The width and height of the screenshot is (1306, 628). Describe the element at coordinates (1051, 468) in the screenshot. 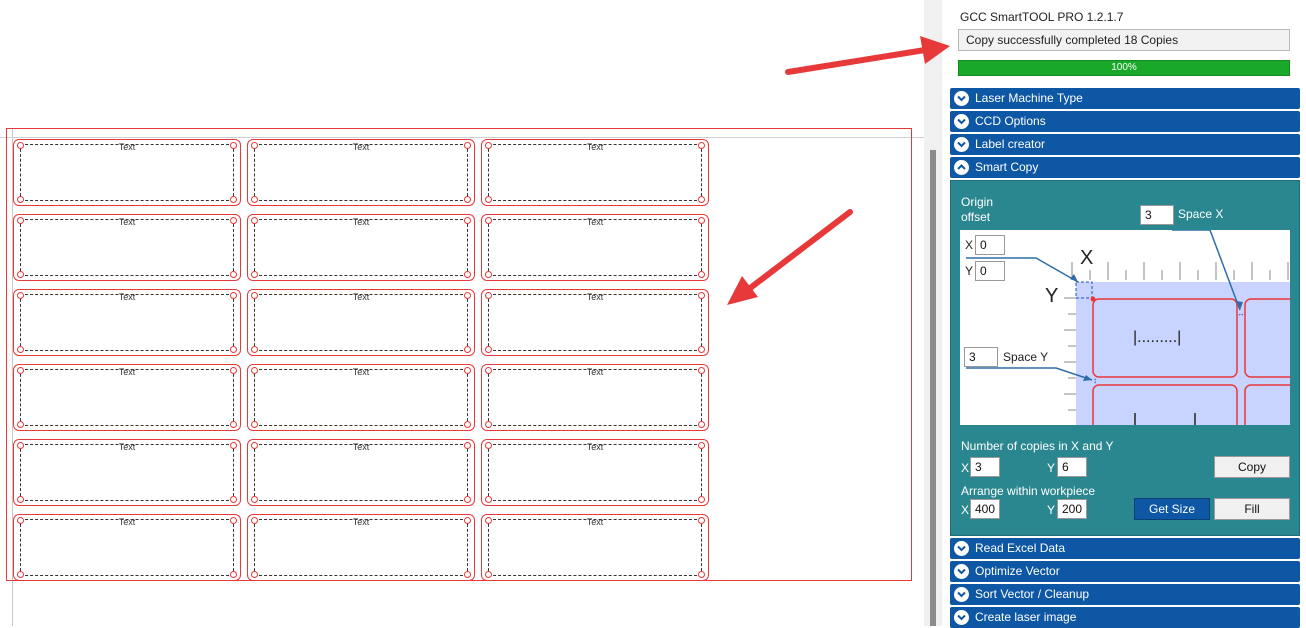

I see `copies-y-prefix: Y` at that location.